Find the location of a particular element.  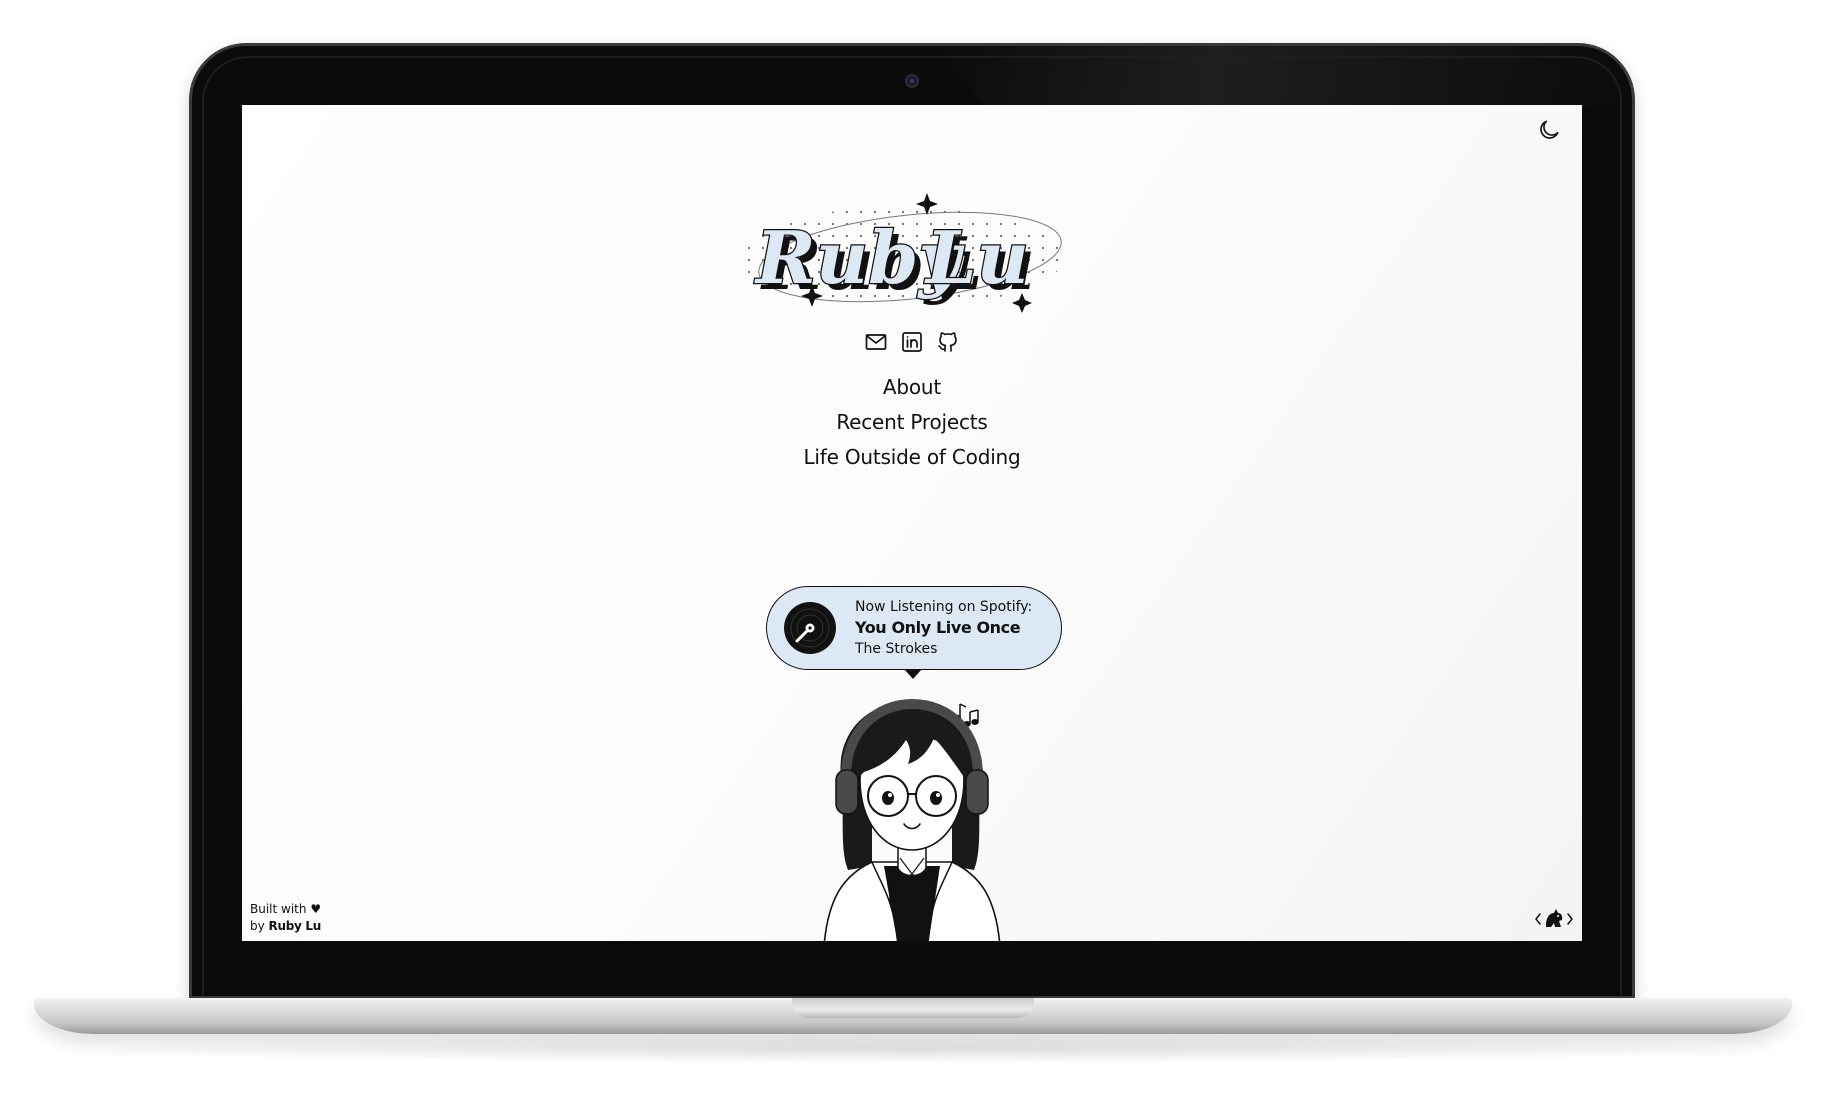

linkedin-icon is located at coordinates (912, 342).